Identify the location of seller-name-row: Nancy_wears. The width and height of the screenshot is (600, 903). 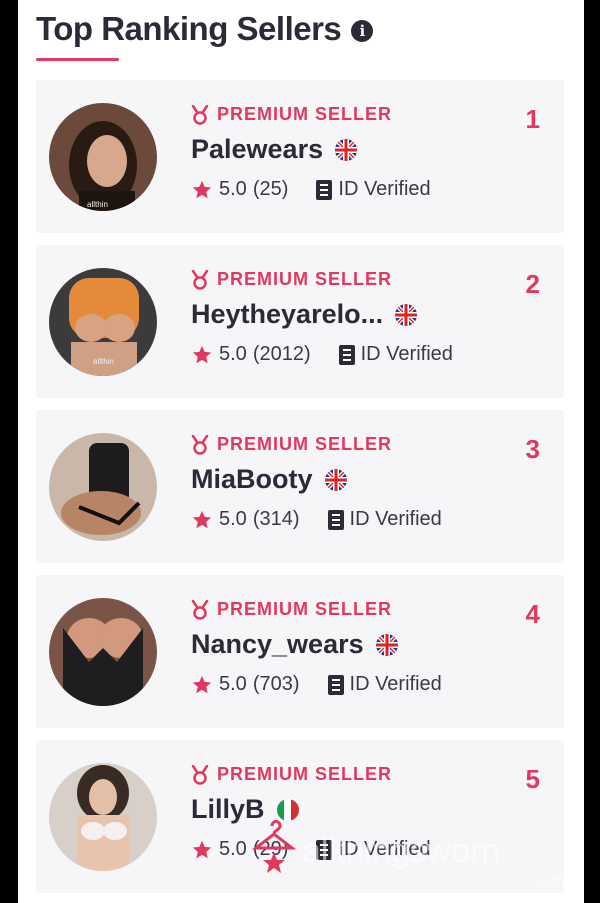
(294, 644).